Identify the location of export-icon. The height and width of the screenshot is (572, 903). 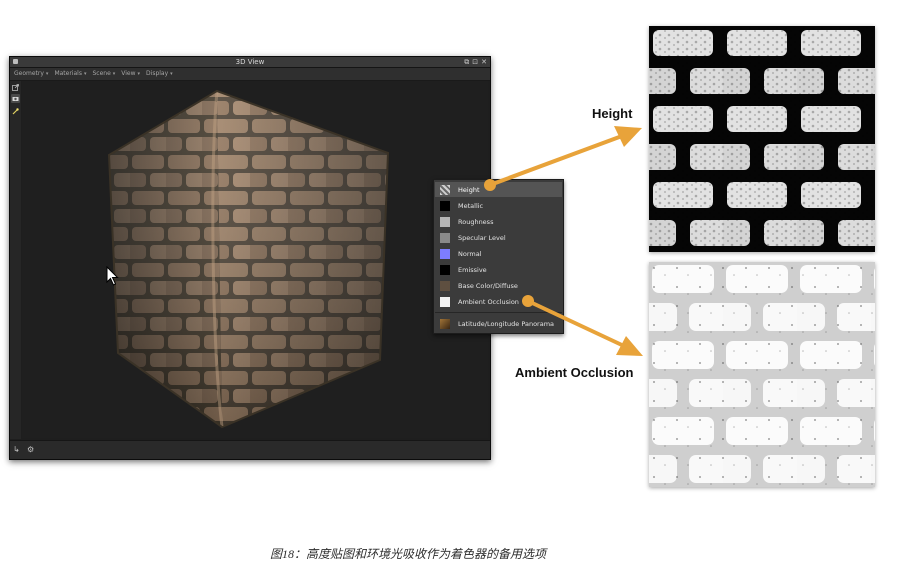
(15, 87).